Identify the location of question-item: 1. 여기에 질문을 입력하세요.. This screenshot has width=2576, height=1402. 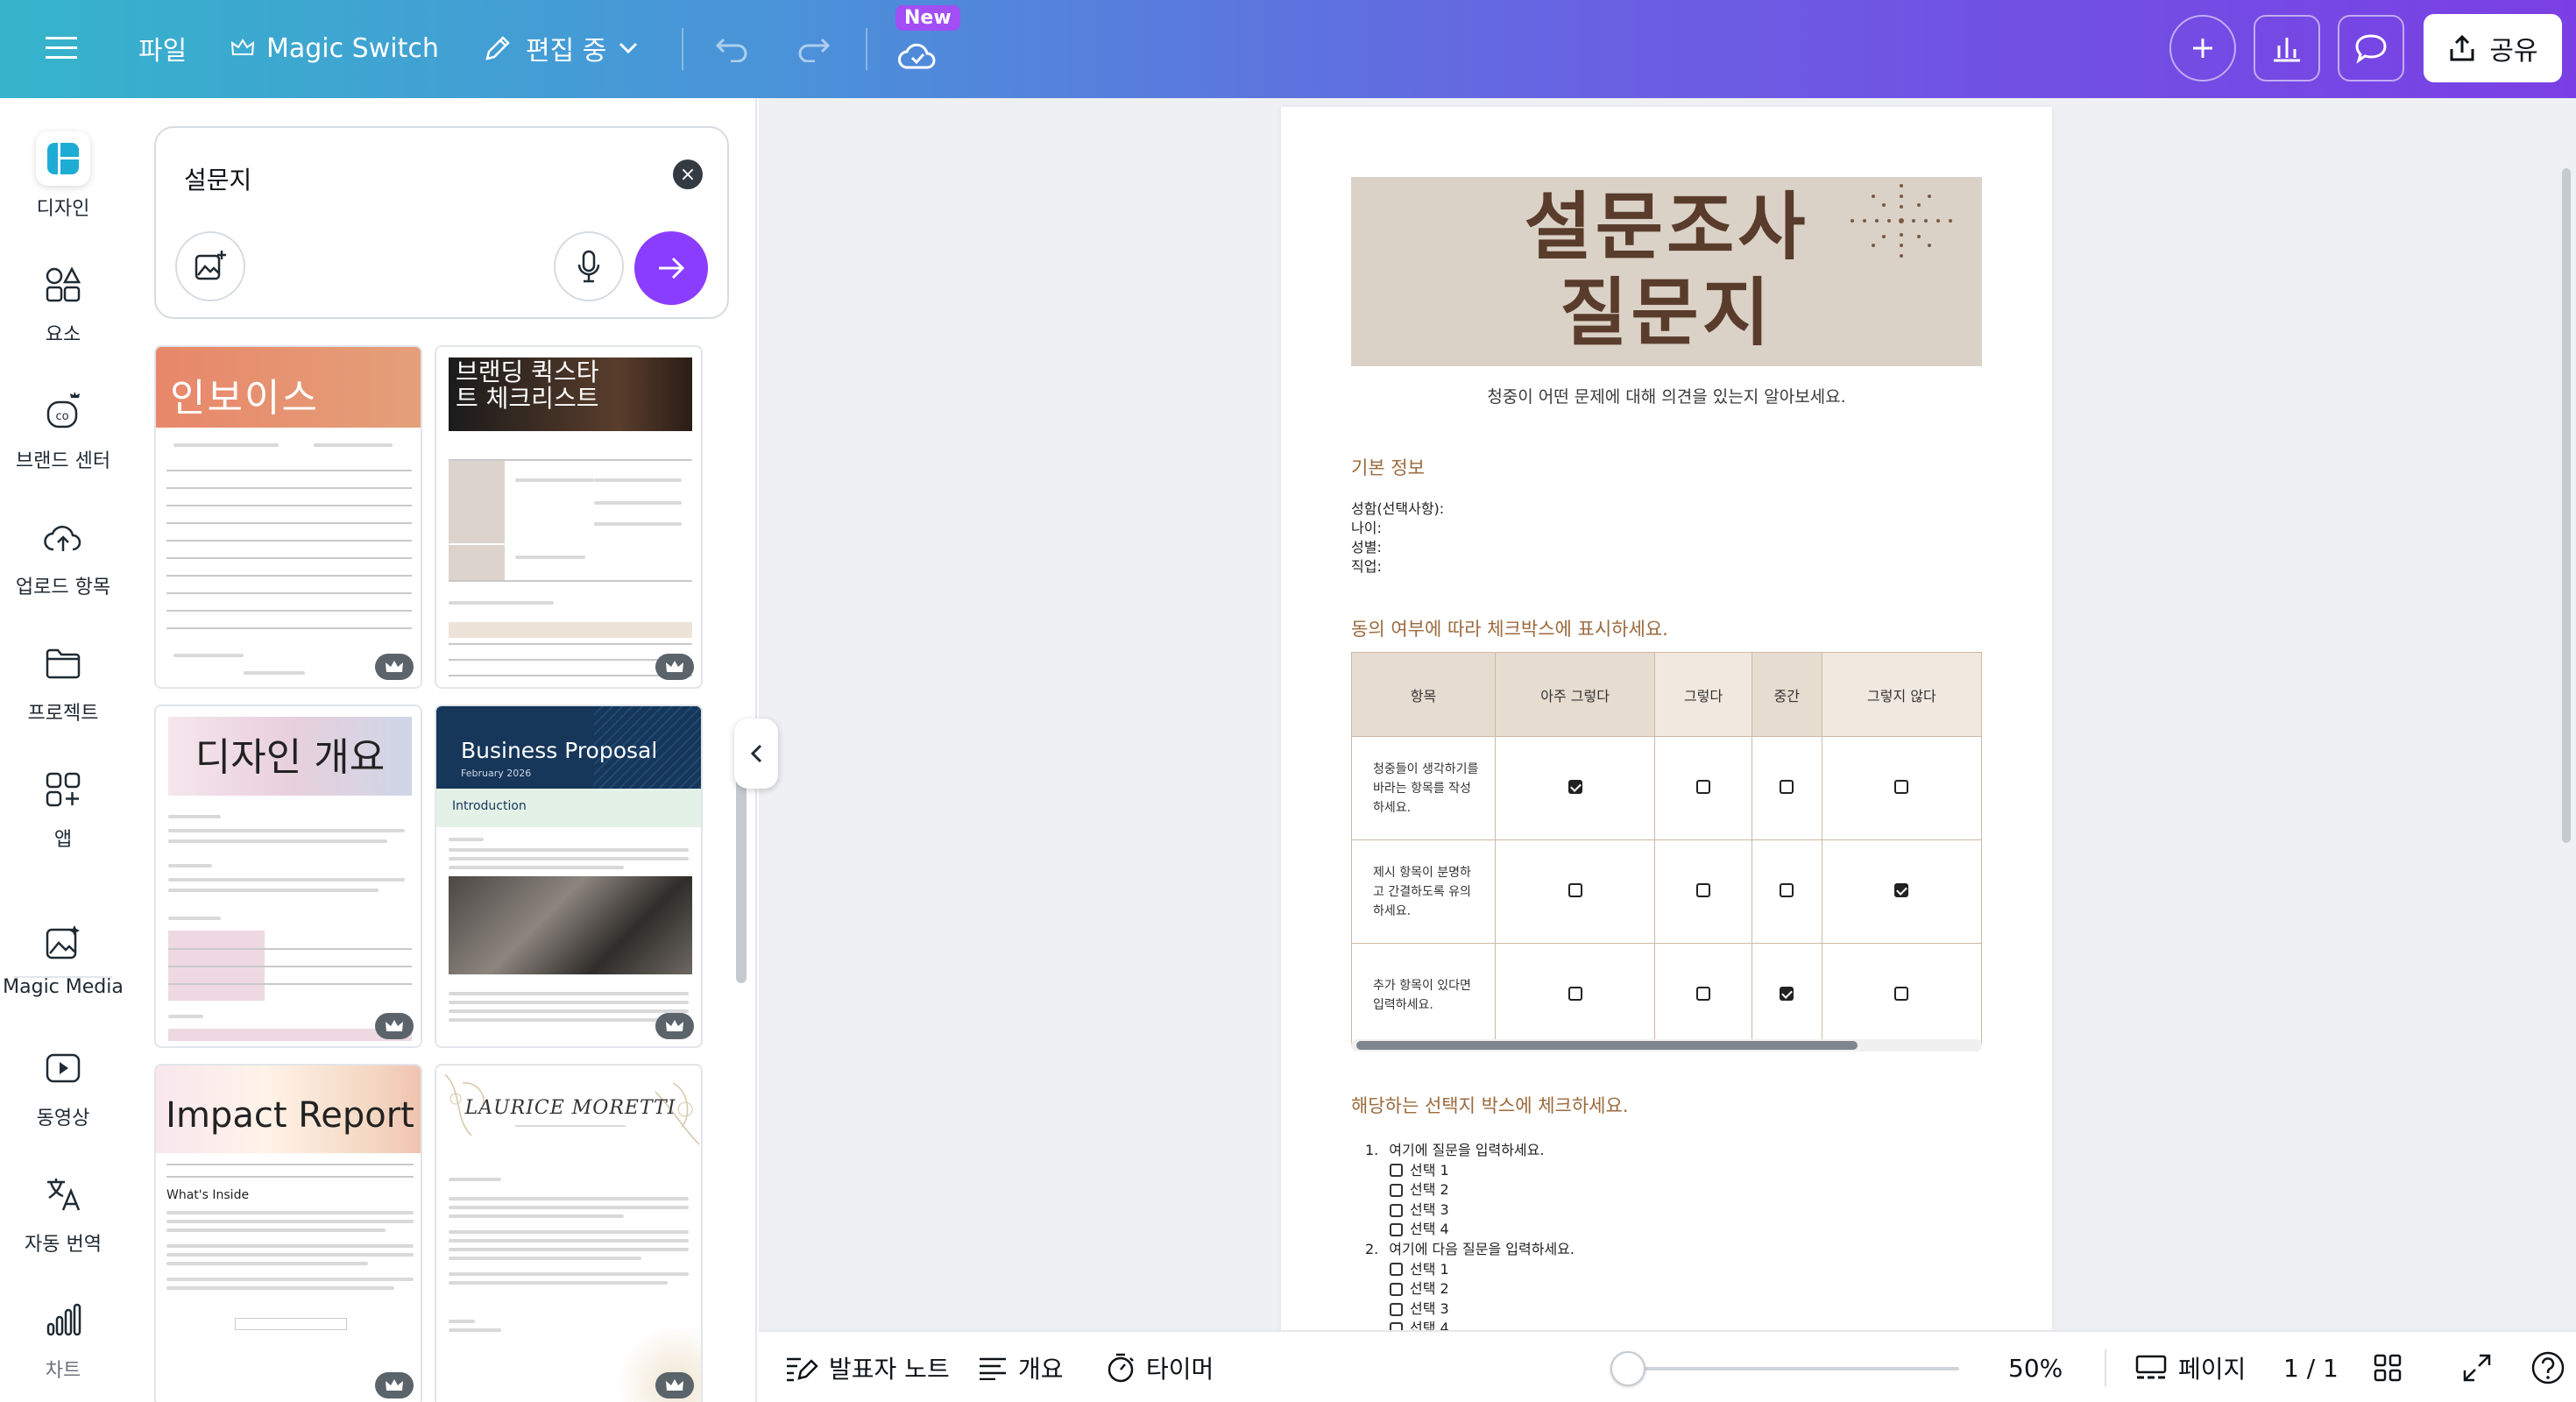
(1470, 1151).